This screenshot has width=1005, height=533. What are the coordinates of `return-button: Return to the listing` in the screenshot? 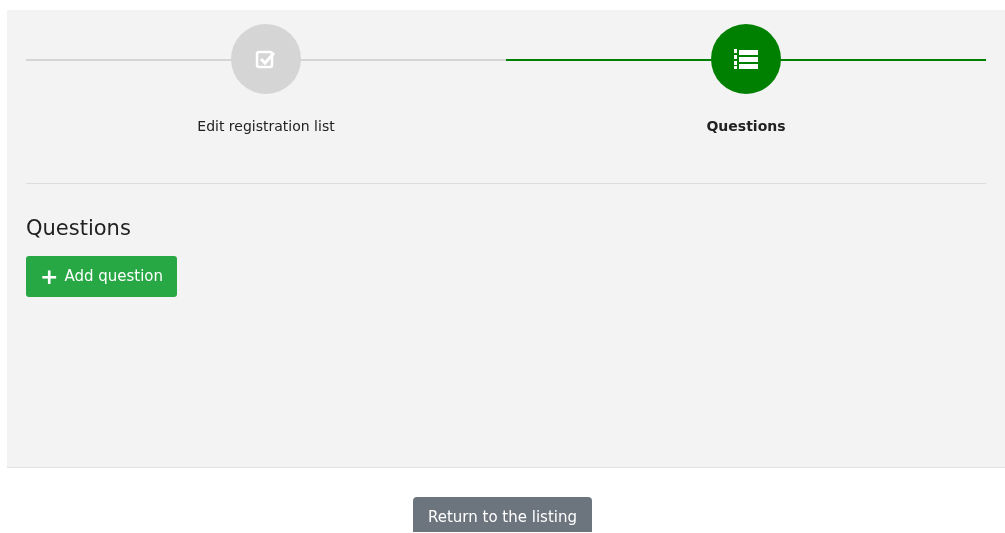 It's located at (502, 514).